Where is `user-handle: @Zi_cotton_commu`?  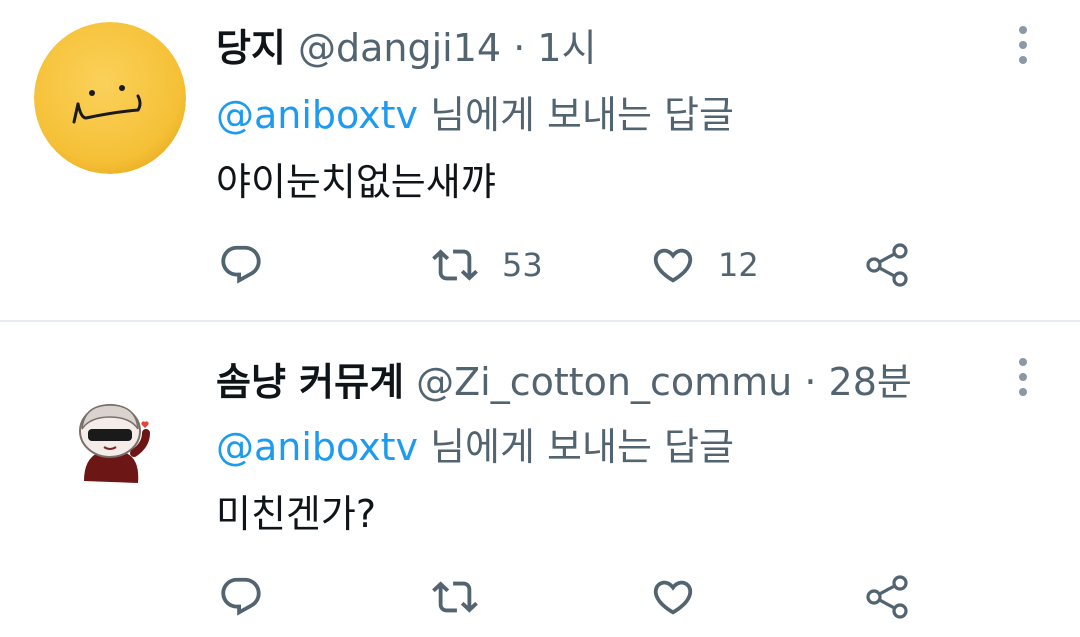 user-handle: @Zi_cotton_commu is located at coordinates (604, 382).